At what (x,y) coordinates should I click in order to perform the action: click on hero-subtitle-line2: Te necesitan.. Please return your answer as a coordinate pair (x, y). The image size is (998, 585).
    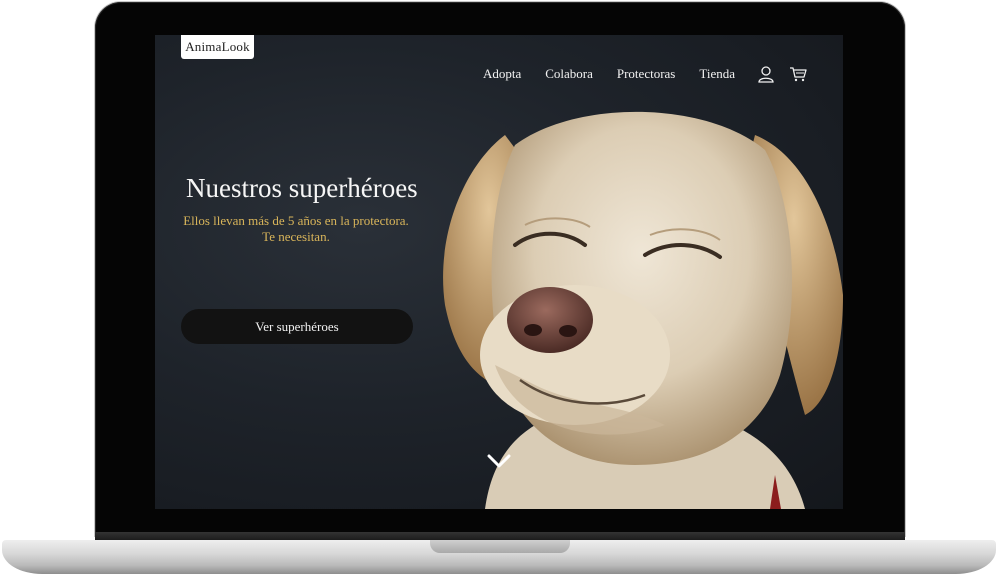
    Looking at the image, I should click on (296, 236).